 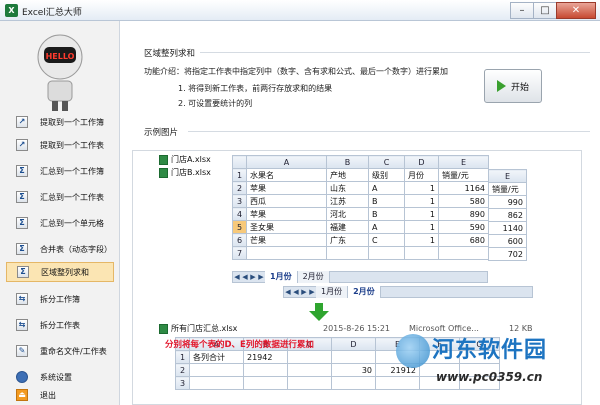 I want to click on sidebar-item-split-workbook: ⇆ 拆分工作簿, so click(x=60, y=299).